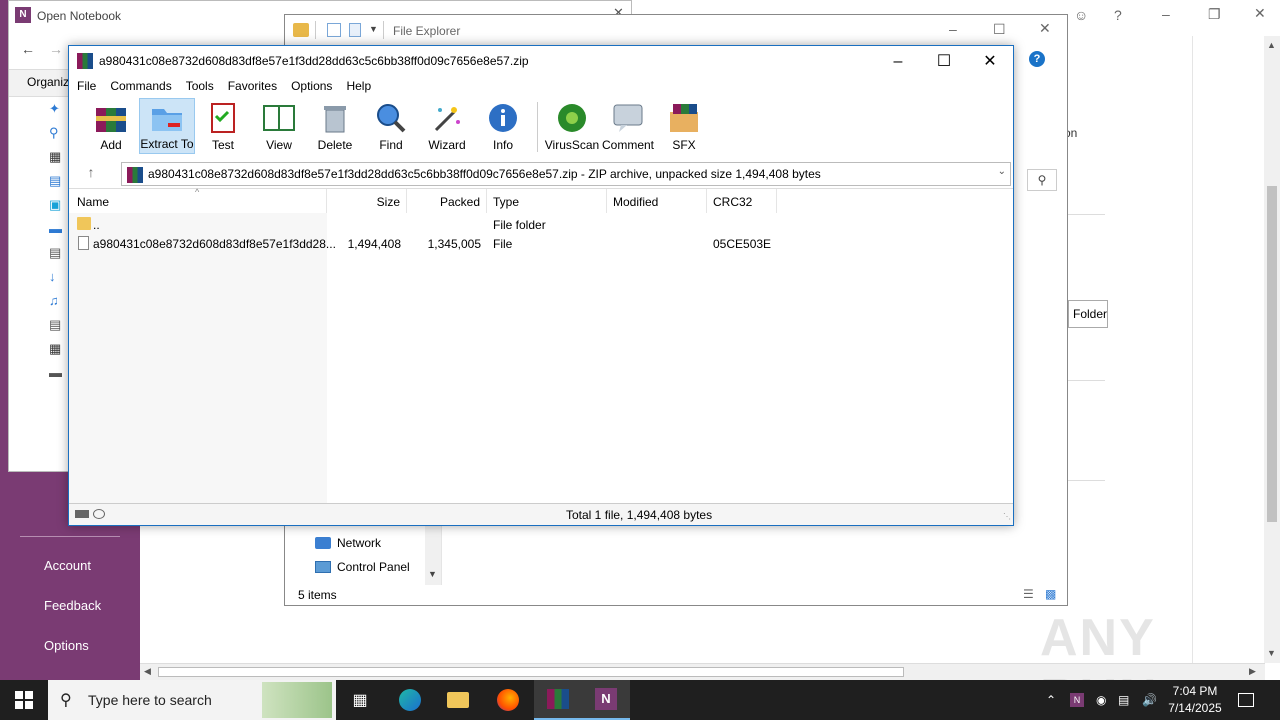 Image resolution: width=1280 pixels, height=720 pixels. I want to click on tray-meet: ◉, so click(1101, 700).